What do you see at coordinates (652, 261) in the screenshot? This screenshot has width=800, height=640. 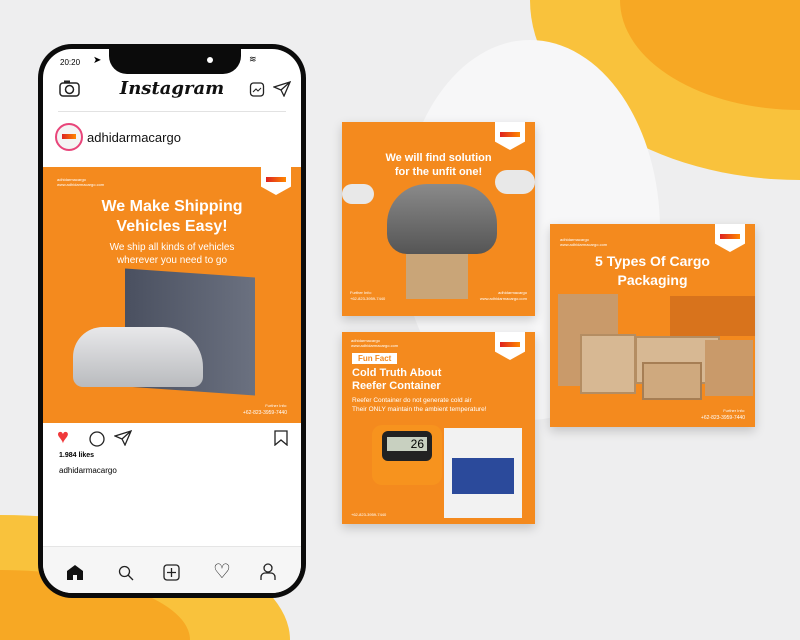 I see `card3-title-1: 5 Types Of Cargo` at bounding box center [652, 261].